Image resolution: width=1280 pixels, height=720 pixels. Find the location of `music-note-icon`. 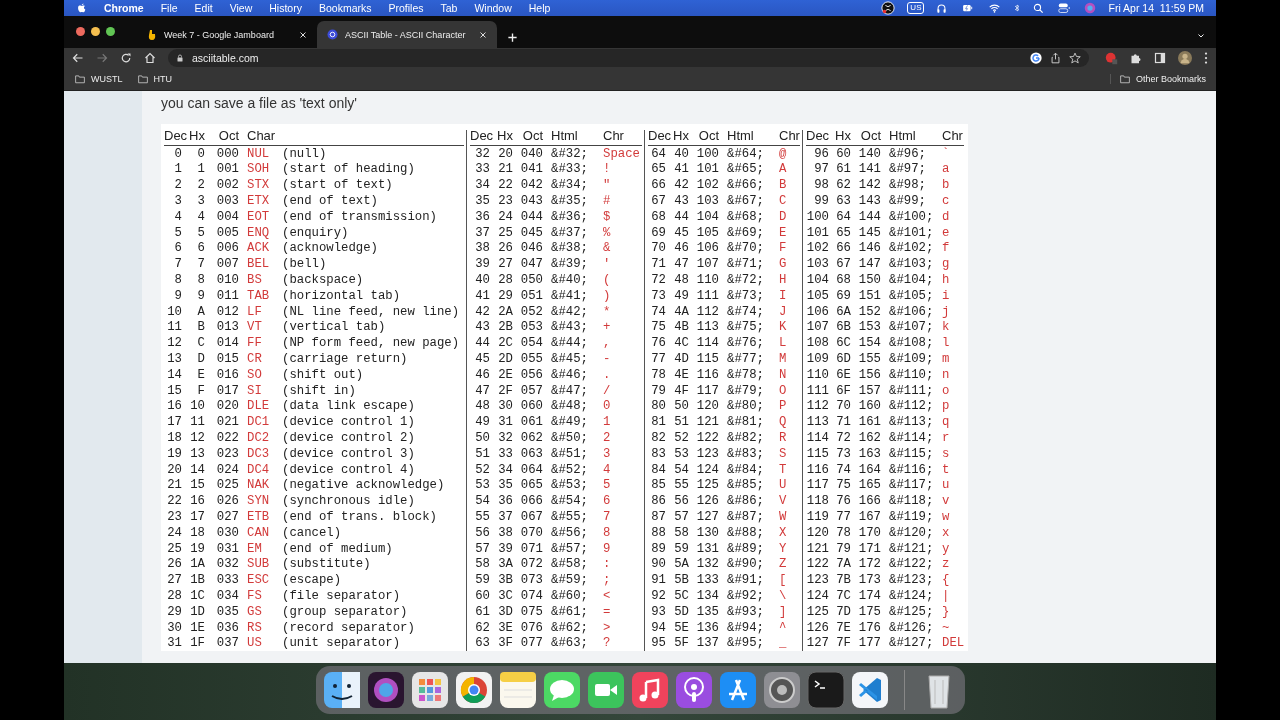

music-note-icon is located at coordinates (649, 690).